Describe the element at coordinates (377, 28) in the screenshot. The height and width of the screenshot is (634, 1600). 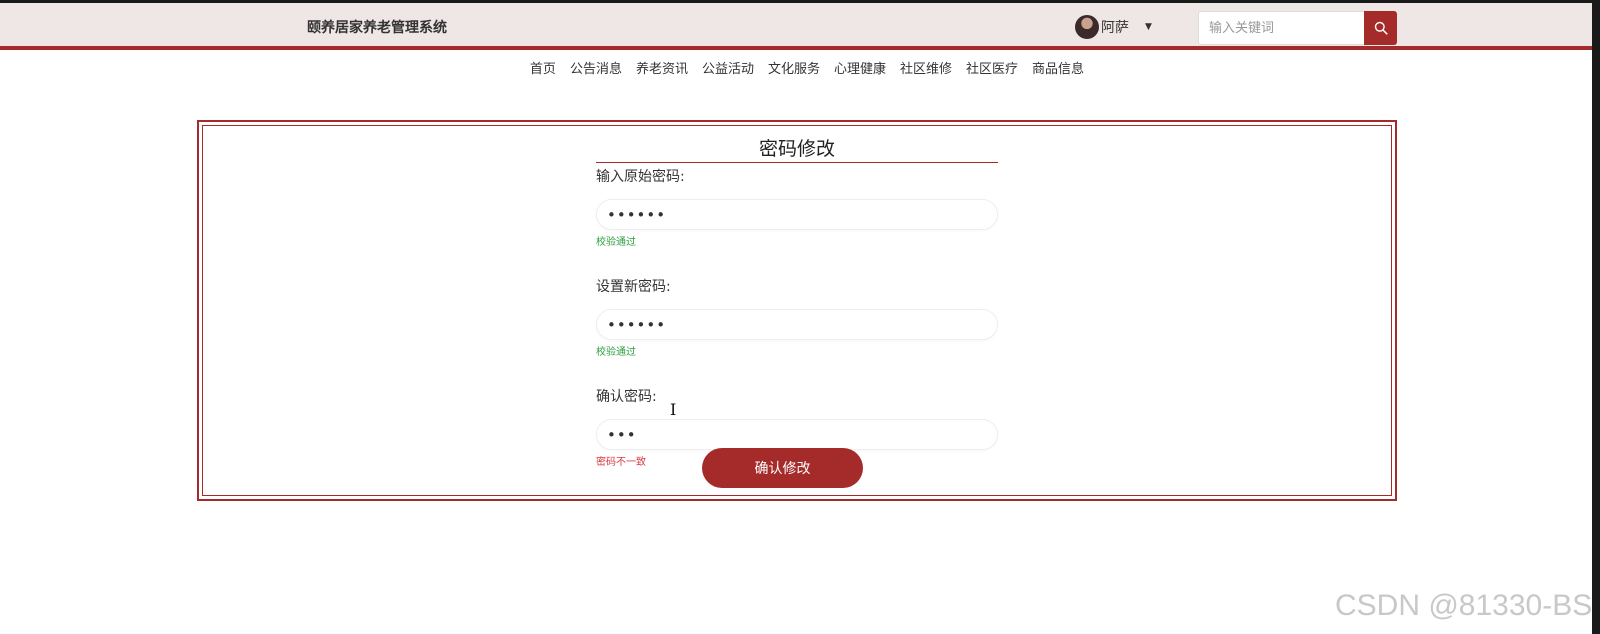
I see `app-title: 颐养居家养老管理系统` at that location.